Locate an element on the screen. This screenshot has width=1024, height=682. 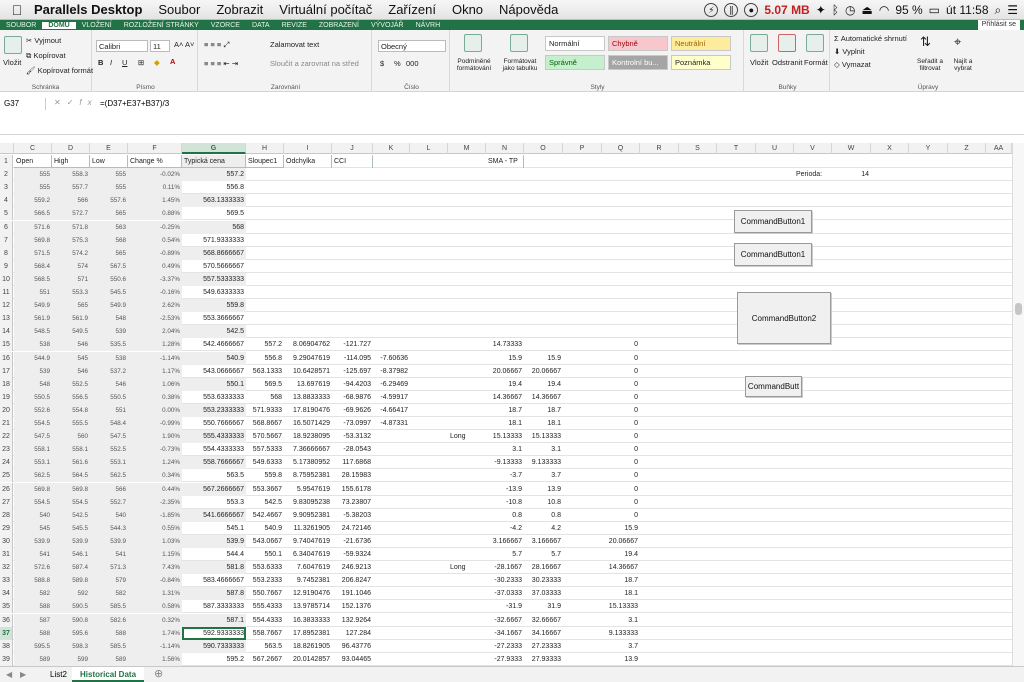
cell-h21: 568.8667 is located at coordinates (265, 423).